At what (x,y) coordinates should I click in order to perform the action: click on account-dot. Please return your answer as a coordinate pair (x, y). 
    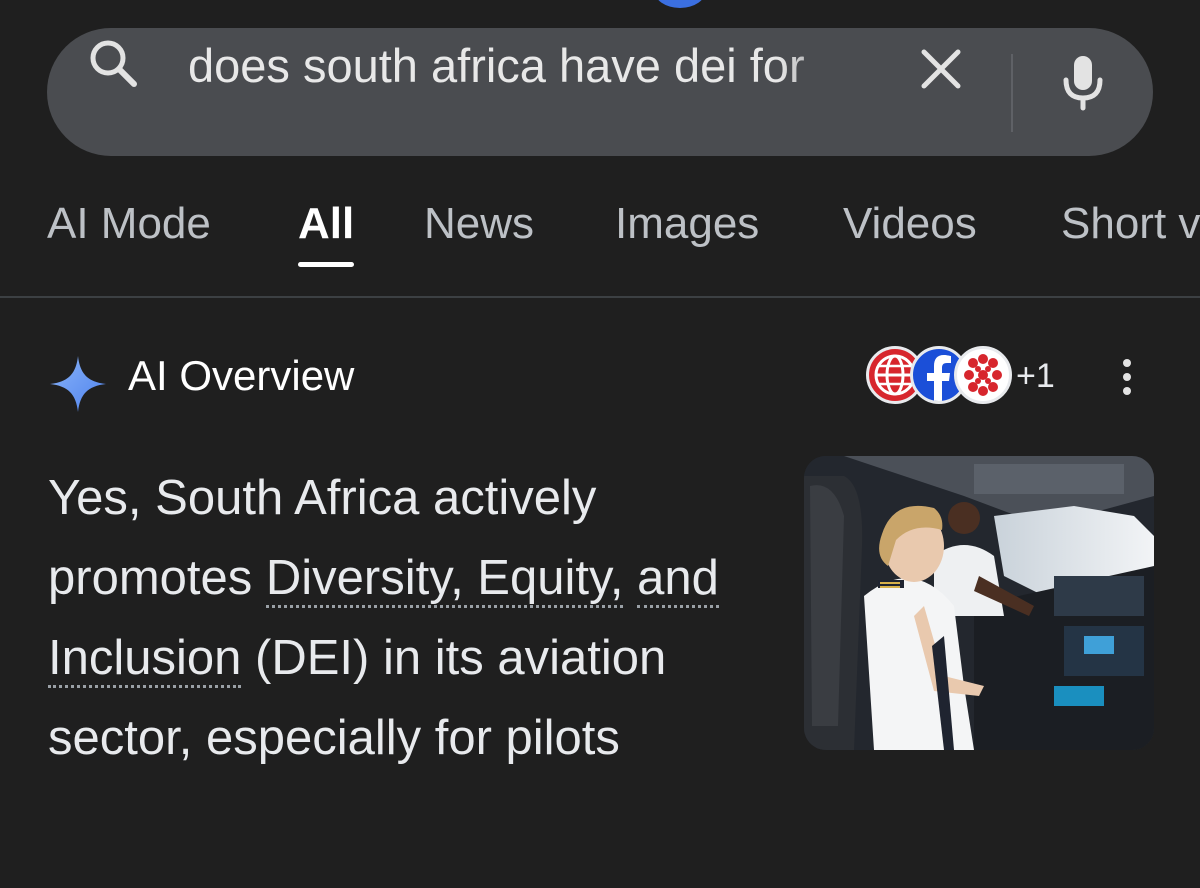
    Looking at the image, I should click on (680, 4).